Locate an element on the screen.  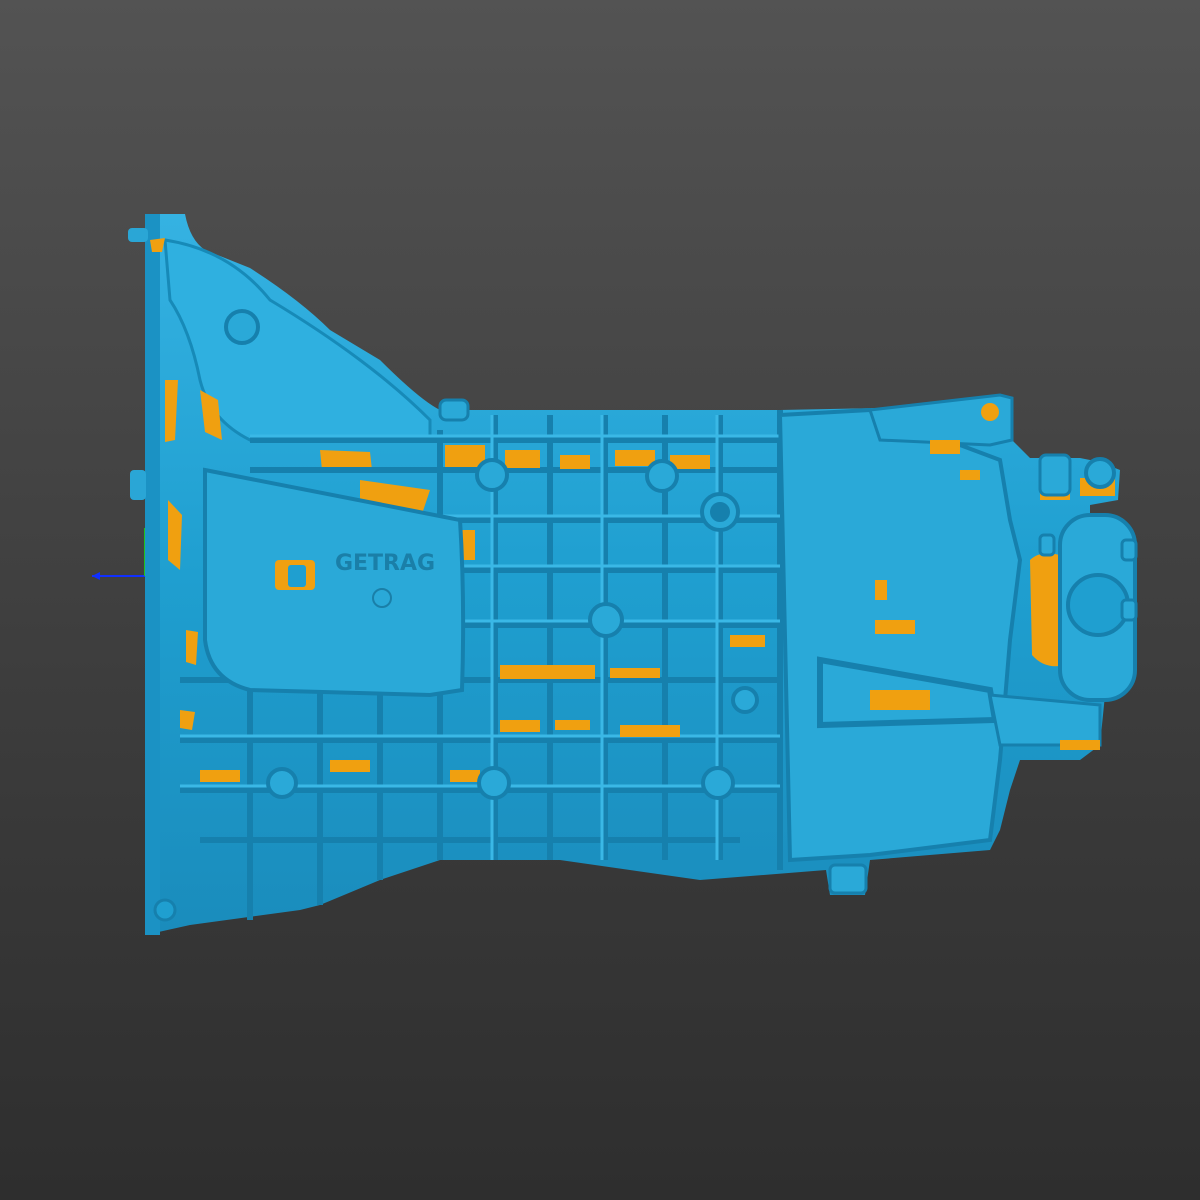
output-flange-hub is located at coordinates (1098, 605).